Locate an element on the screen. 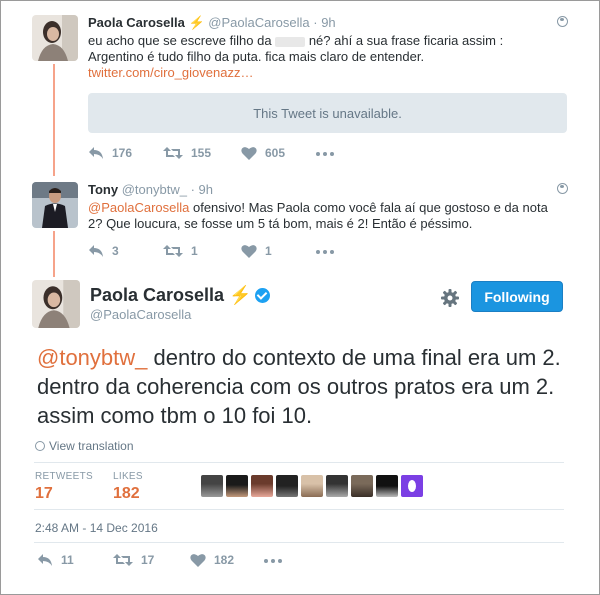 The width and height of the screenshot is (600, 595). reply-button: 11 is located at coordinates (55, 560).